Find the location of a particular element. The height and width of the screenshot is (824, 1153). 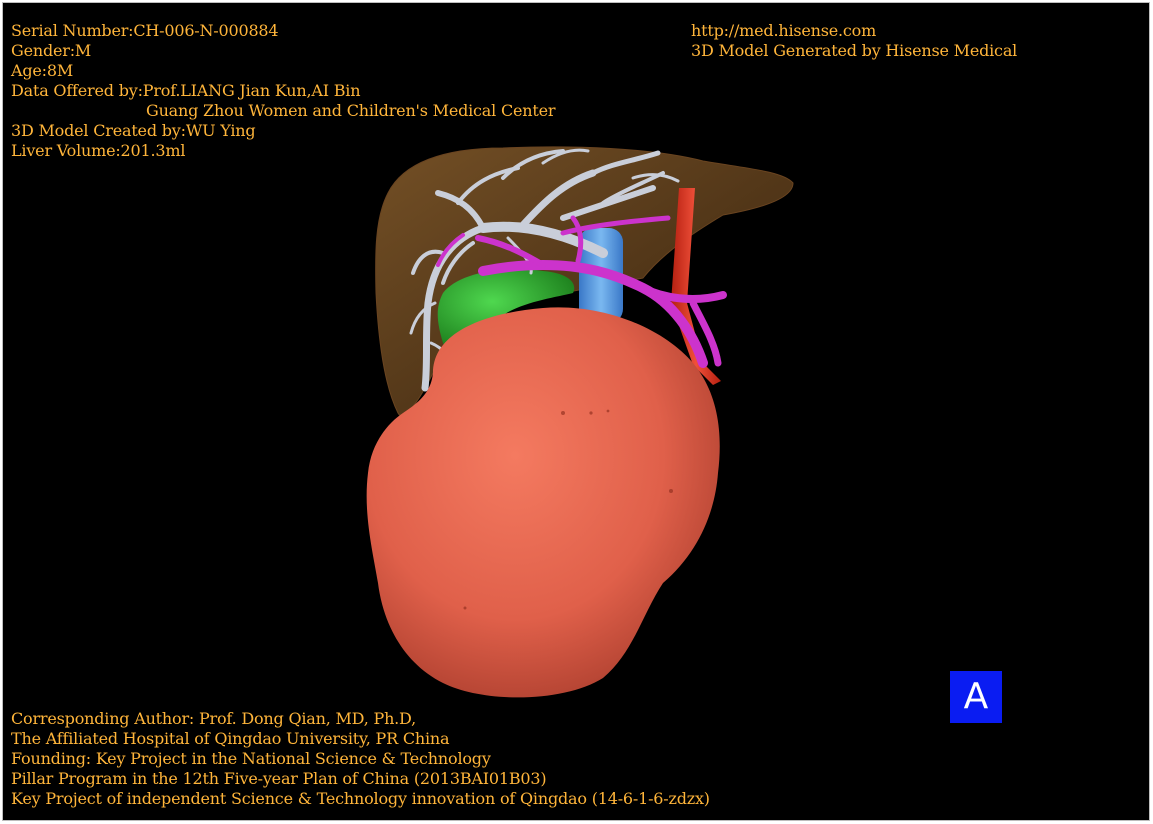

view-label-badge: A is located at coordinates (976, 697).